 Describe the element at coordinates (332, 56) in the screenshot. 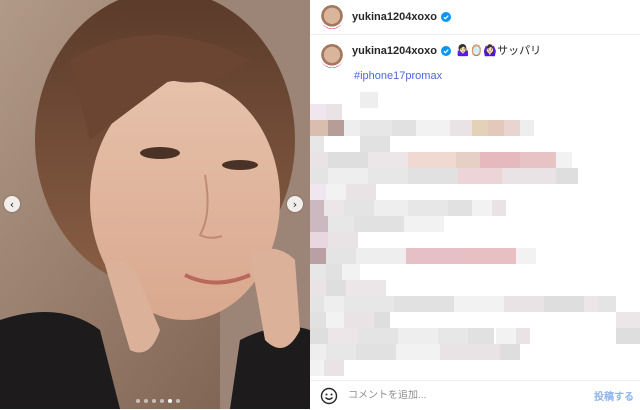

I see `caption-avatar` at that location.